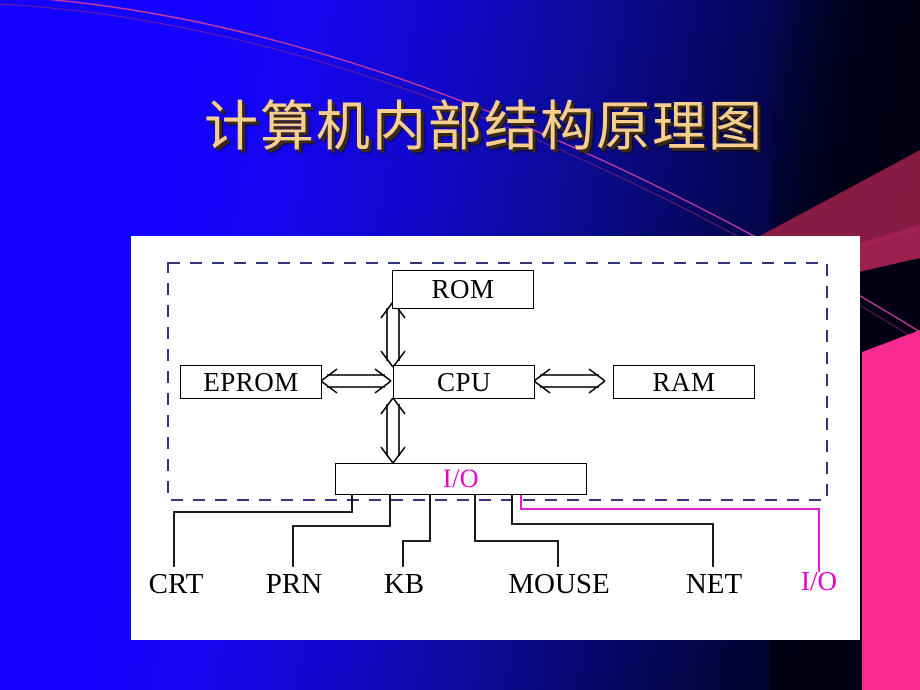  What do you see at coordinates (393, 430) in the screenshot?
I see `arrow-cpu-io` at bounding box center [393, 430].